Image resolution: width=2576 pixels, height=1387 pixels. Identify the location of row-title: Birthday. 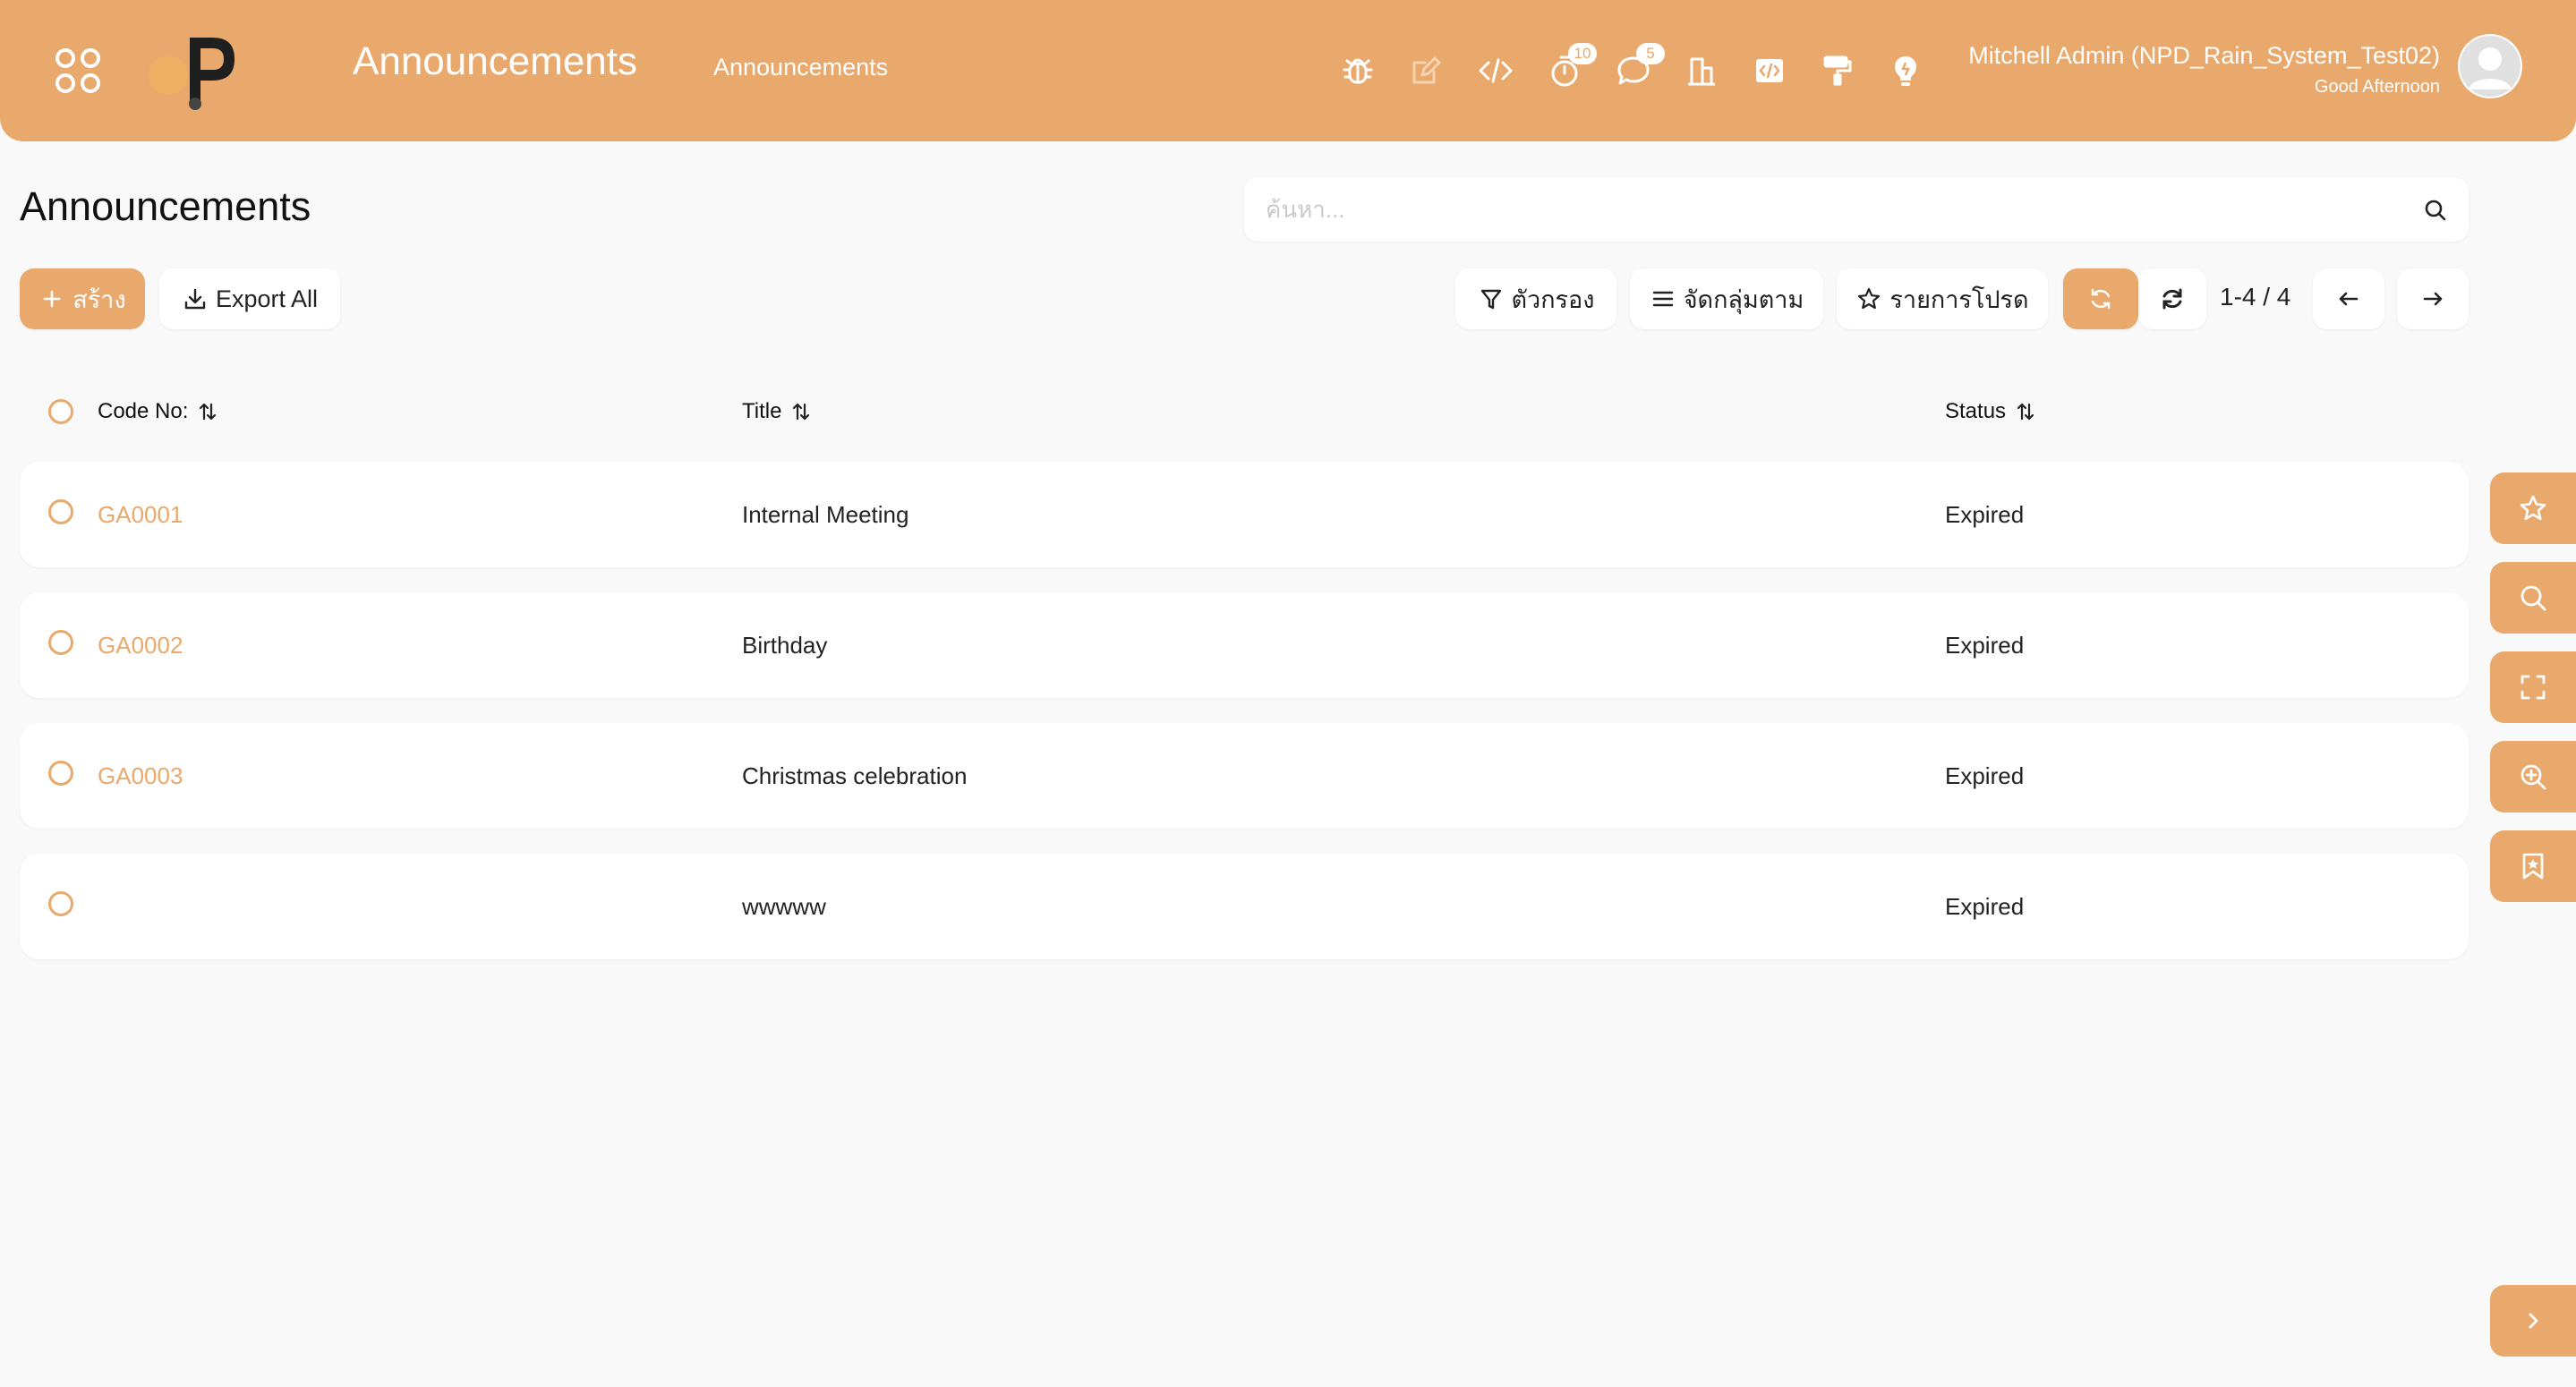
(785, 645).